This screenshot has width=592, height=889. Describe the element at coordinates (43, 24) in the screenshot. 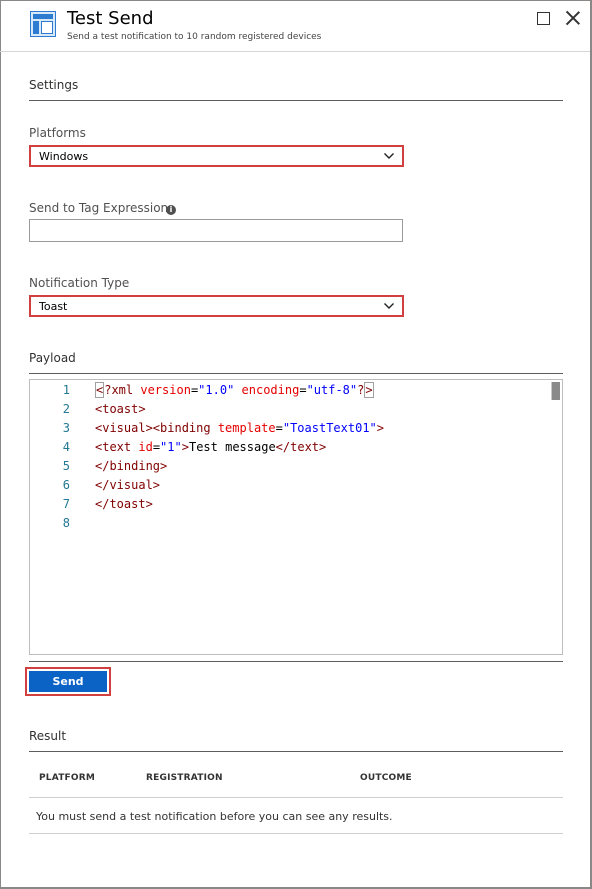

I see `blade-icon` at that location.